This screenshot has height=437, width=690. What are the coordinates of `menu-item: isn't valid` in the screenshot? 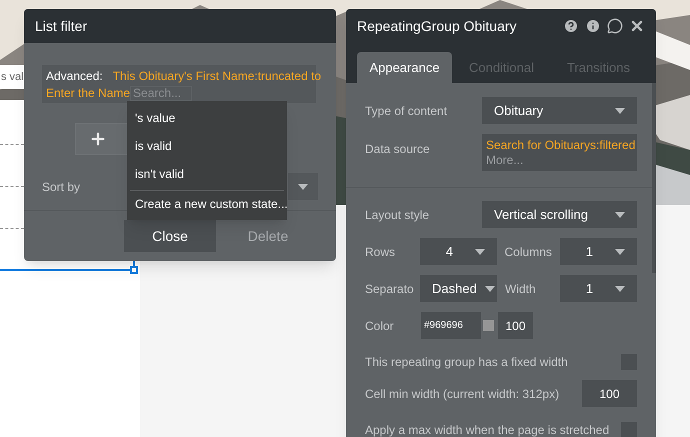 It's located at (207, 174).